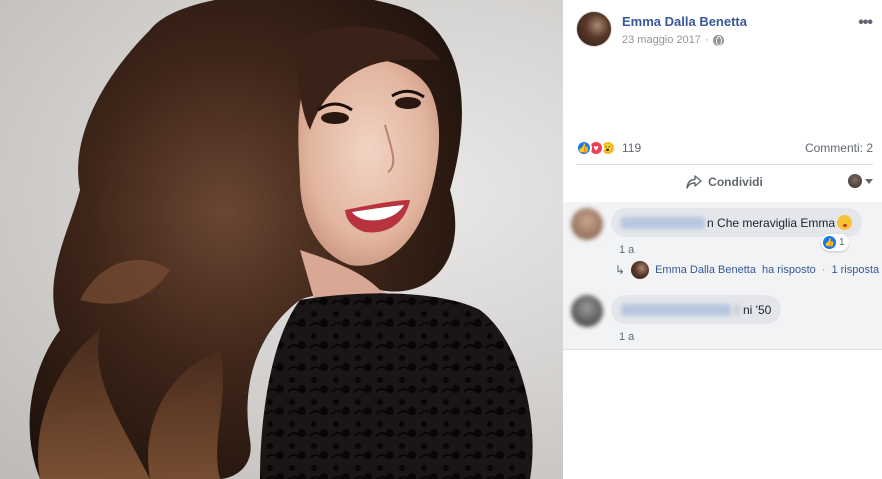 This screenshot has width=882, height=479. What do you see at coordinates (724, 31) in the screenshot?
I see `post-header: Emma Dalla Benetta 23 maggio 2017 · •••` at bounding box center [724, 31].